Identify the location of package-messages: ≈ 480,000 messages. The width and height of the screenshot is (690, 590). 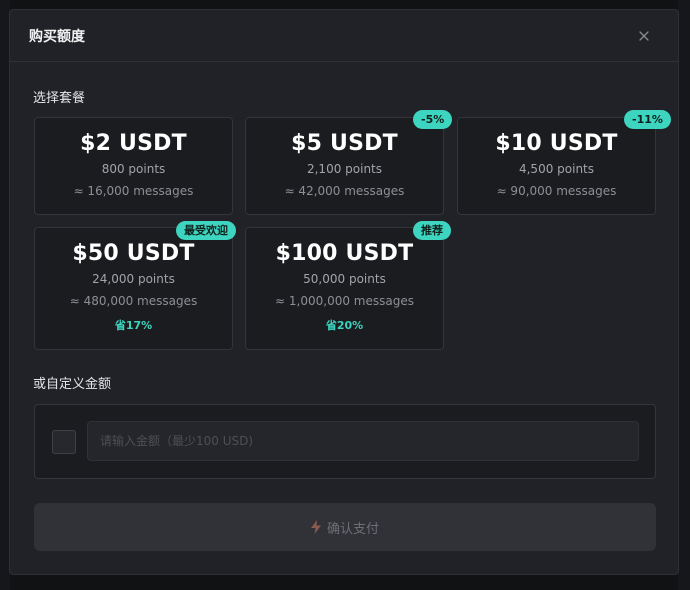
(133, 301).